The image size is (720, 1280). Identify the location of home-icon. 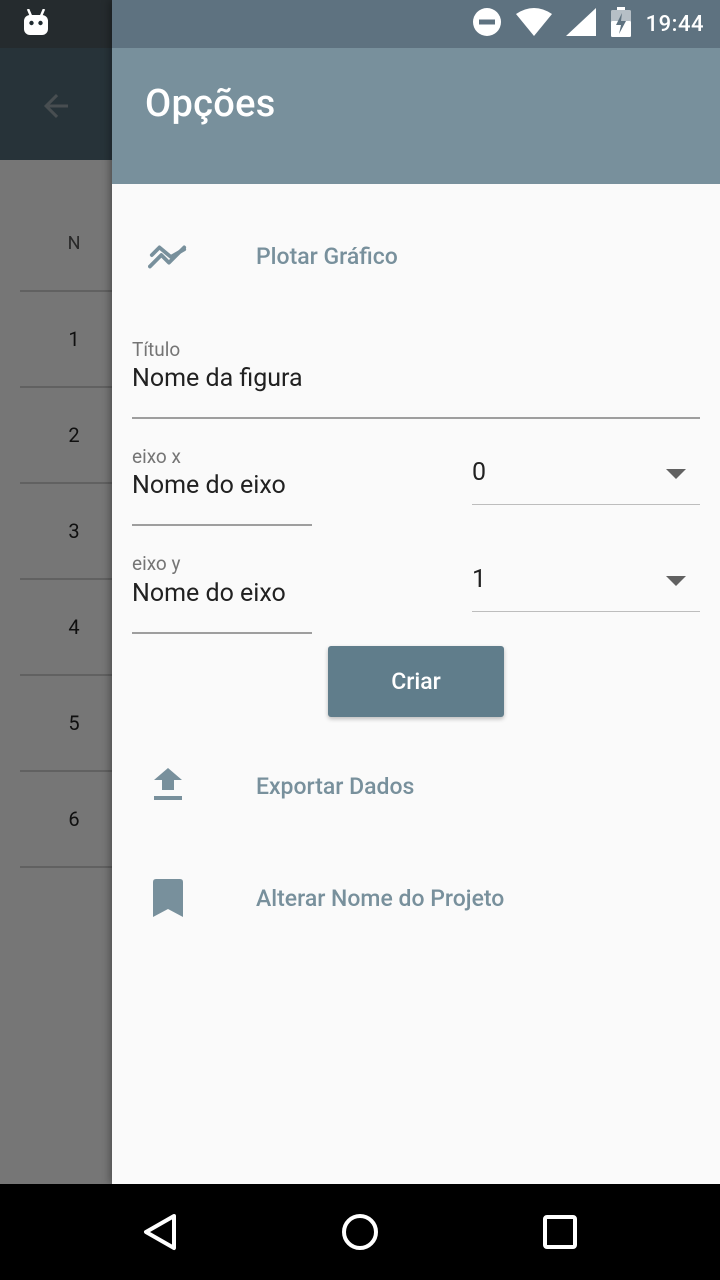
(360, 1232).